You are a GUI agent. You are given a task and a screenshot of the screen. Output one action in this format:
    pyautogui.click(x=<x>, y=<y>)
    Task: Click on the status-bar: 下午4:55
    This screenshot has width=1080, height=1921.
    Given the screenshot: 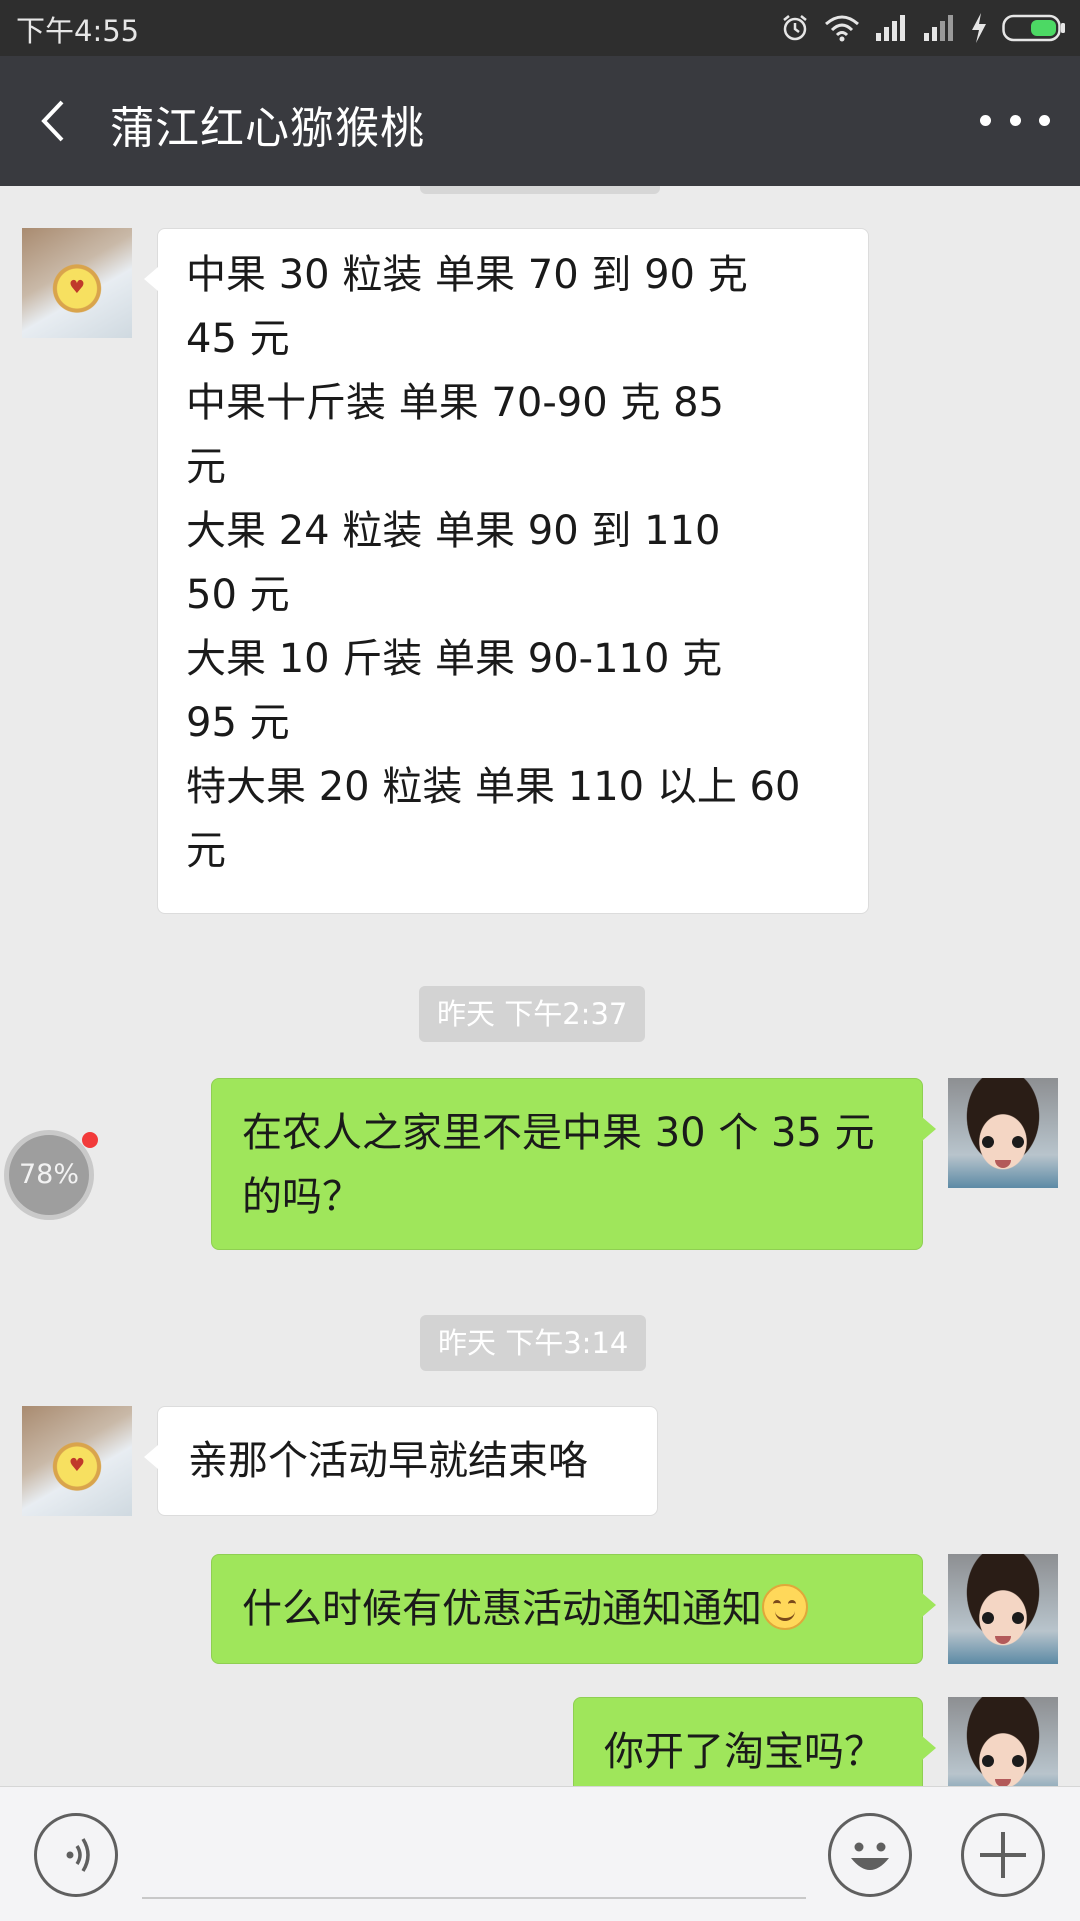 What is the action you would take?
    pyautogui.click(x=540, y=28)
    